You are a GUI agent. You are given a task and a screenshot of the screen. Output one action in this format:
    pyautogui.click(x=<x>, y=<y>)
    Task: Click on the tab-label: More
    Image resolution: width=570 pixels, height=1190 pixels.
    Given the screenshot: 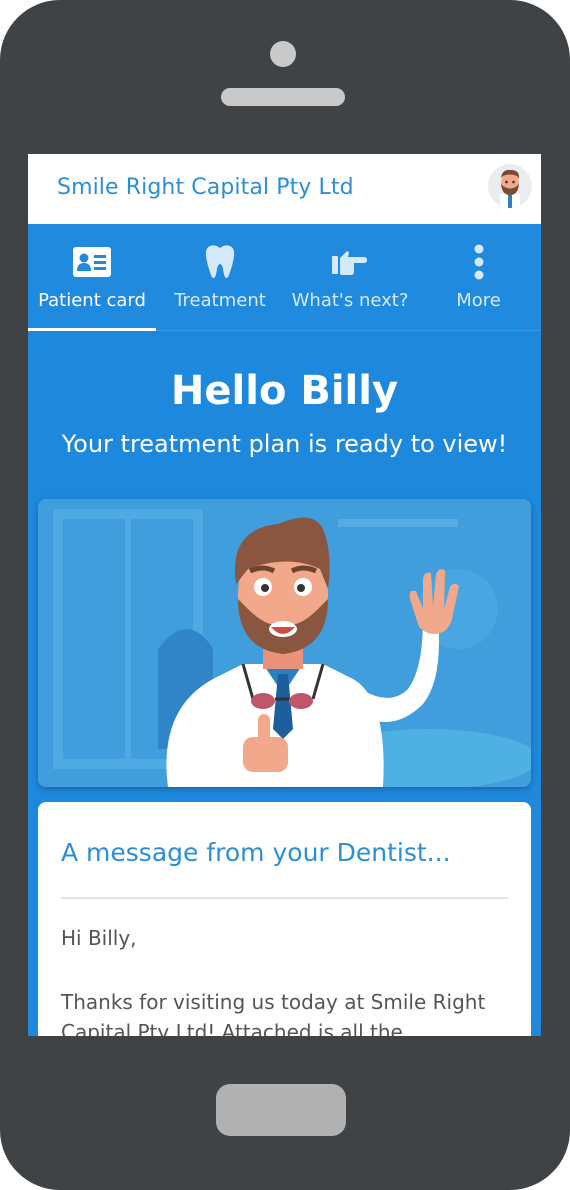 What is the action you would take?
    pyautogui.click(x=478, y=300)
    